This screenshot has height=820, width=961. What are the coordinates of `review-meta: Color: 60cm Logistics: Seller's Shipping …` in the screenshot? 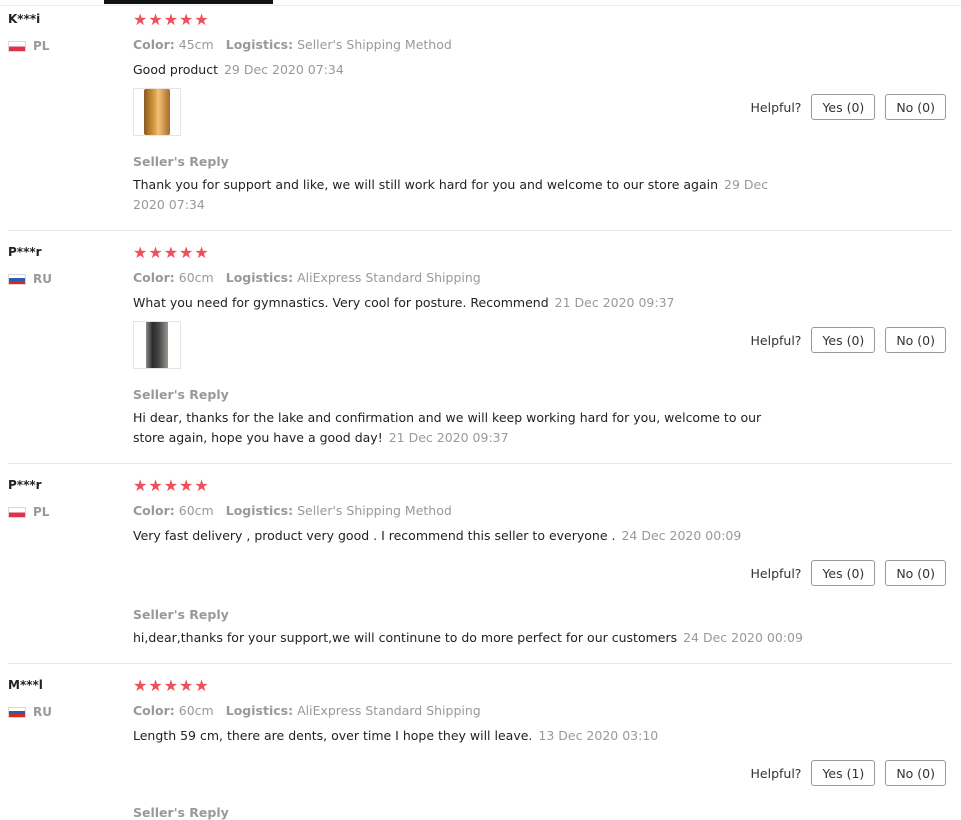 It's located at (292, 510).